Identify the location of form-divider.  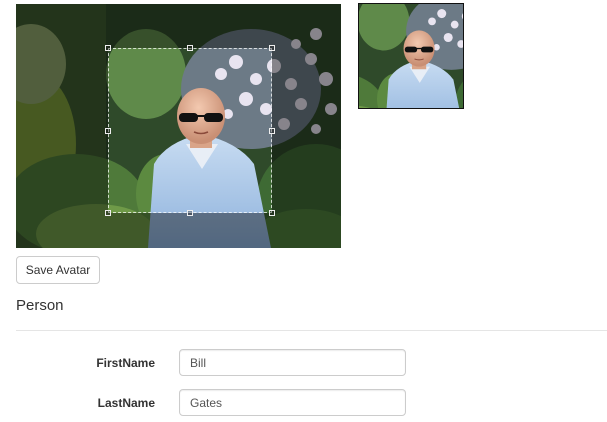
(311, 330).